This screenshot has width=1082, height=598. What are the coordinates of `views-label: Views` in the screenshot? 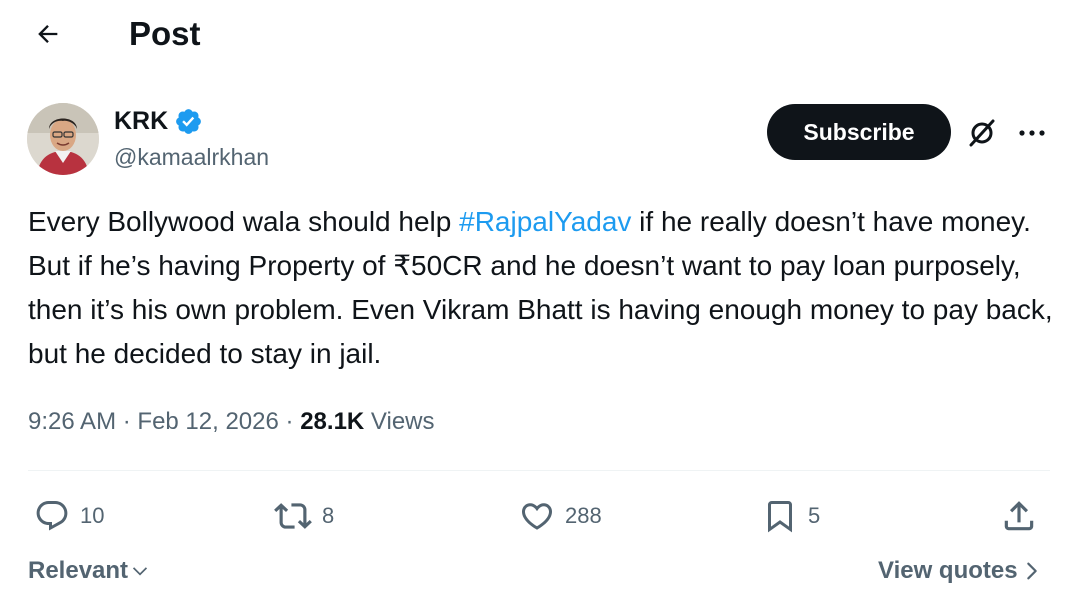 It's located at (402, 421).